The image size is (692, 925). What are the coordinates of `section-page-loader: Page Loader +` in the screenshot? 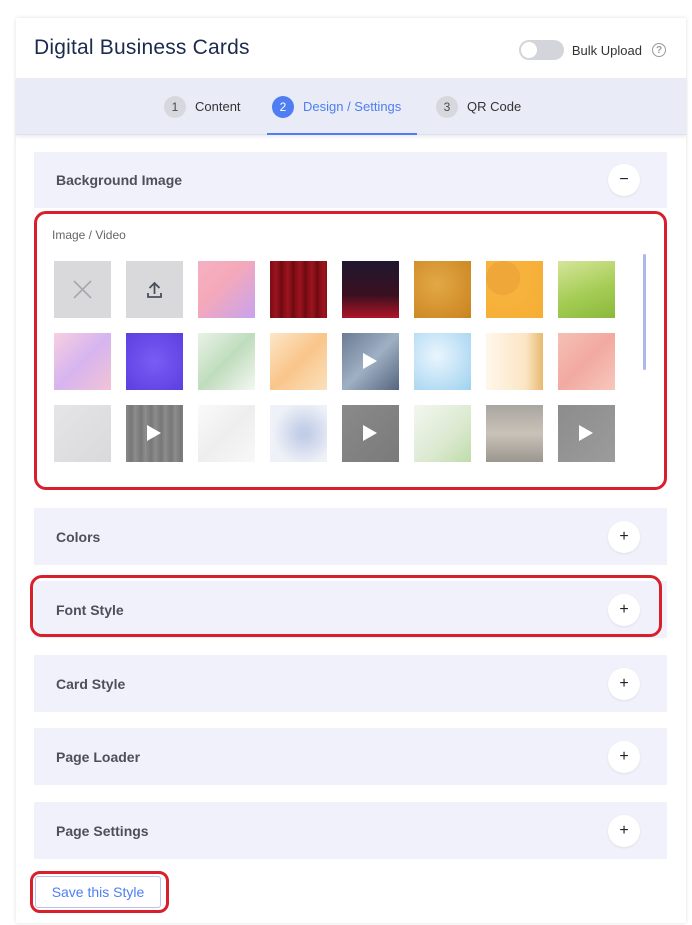 It's located at (350, 756).